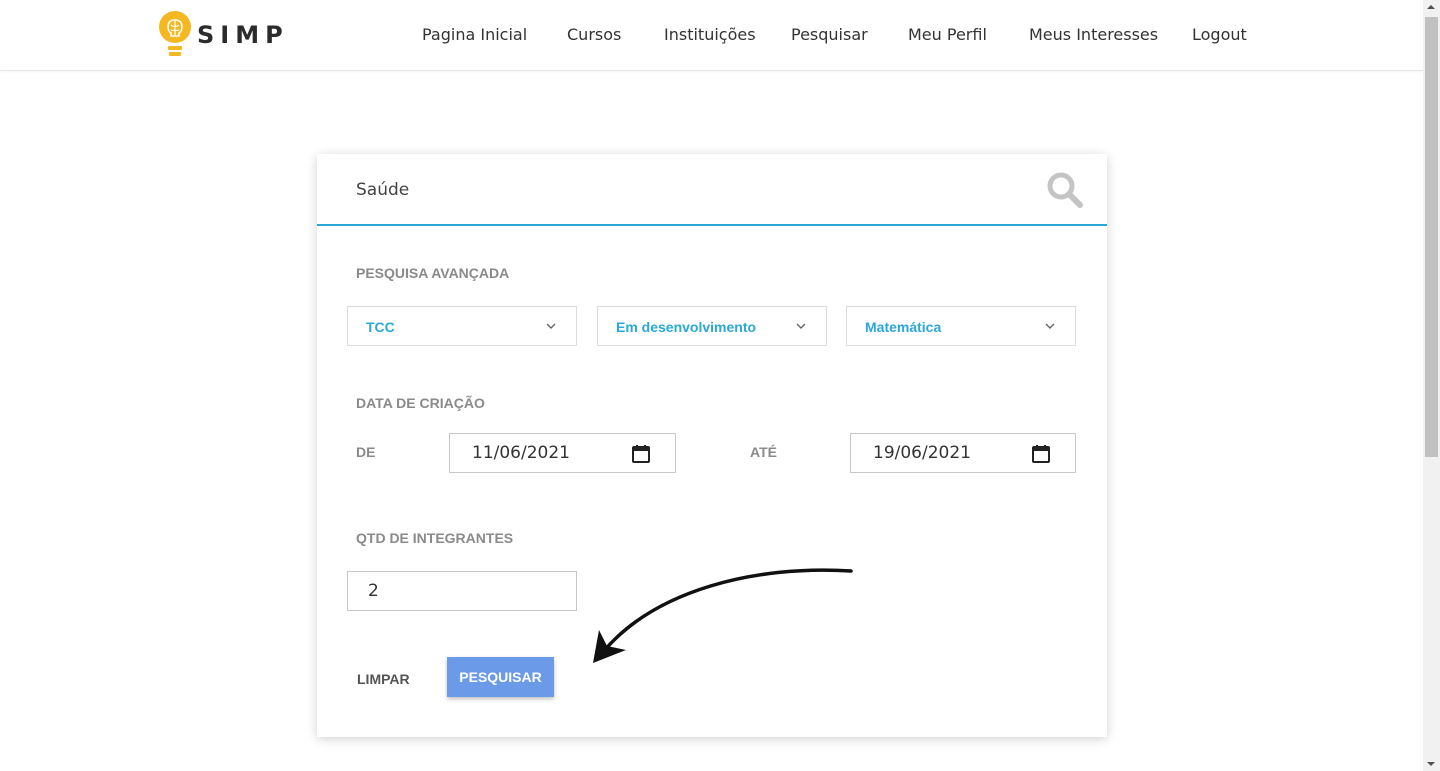 The width and height of the screenshot is (1440, 771). Describe the element at coordinates (961, 326) in the screenshot. I see `area-select: Matemática` at that location.